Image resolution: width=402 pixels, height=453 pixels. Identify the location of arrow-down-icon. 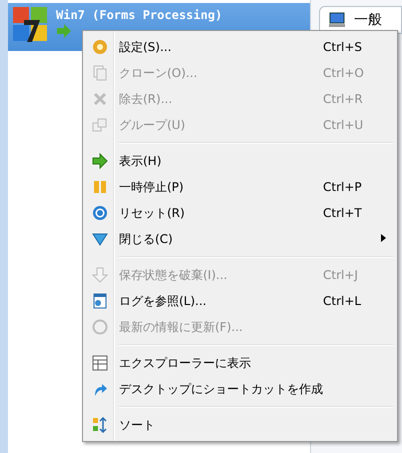
(100, 275).